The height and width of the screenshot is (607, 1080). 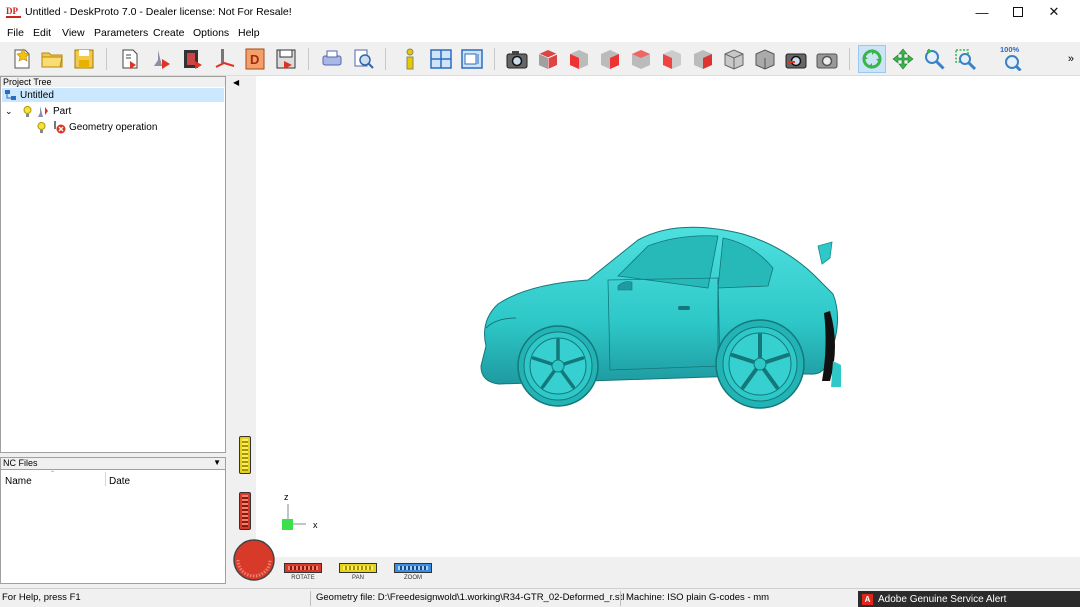 I want to click on maximize-button, so click(x=1018, y=12).